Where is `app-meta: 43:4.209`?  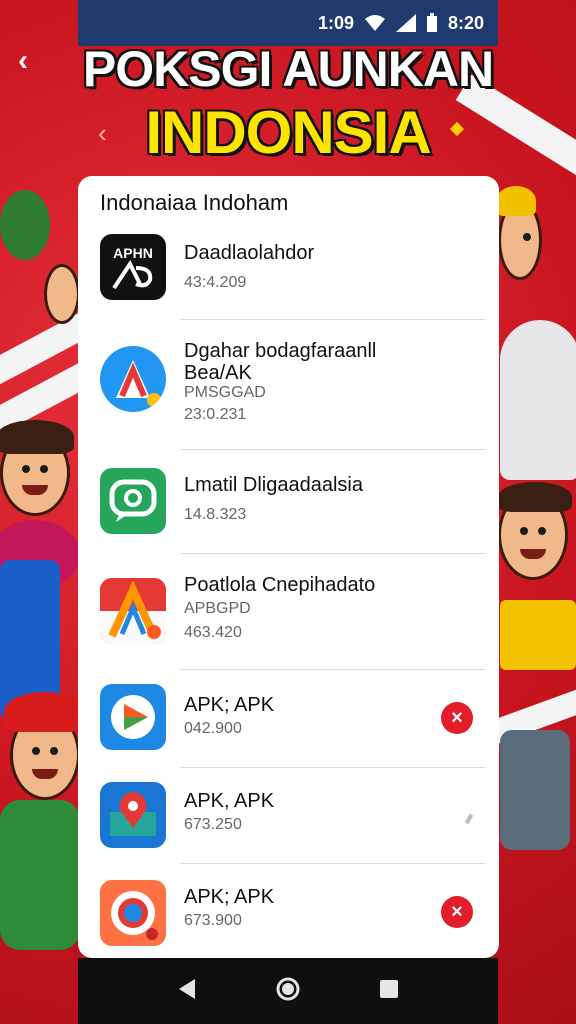 app-meta: 43:4.209 is located at coordinates (215, 282).